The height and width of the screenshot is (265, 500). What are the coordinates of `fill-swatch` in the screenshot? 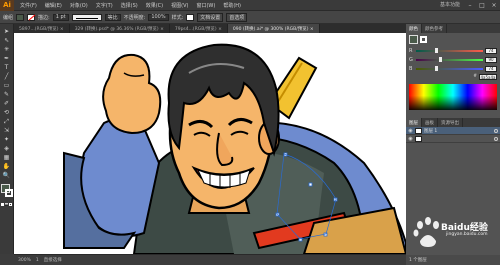 It's located at (20, 17).